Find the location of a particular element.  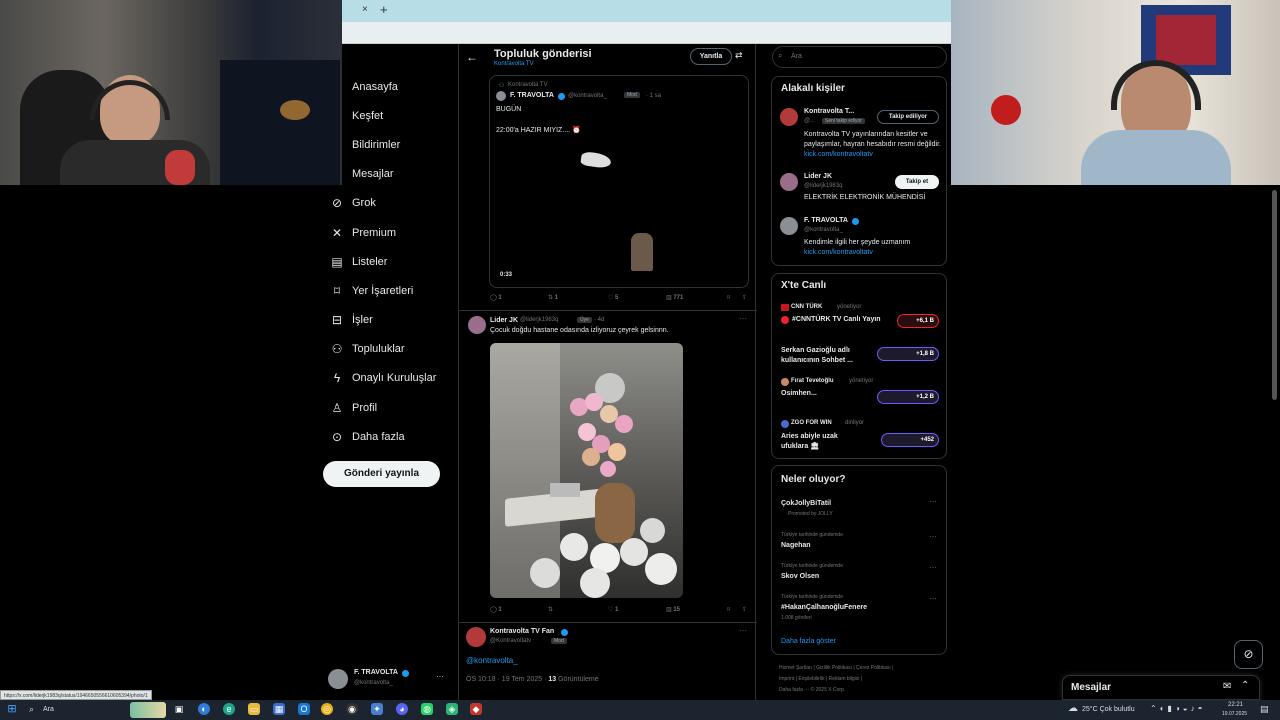

nav-item-verified-orgs: ϟ Onaylı Kuruluşlar is located at coordinates (392, 378).